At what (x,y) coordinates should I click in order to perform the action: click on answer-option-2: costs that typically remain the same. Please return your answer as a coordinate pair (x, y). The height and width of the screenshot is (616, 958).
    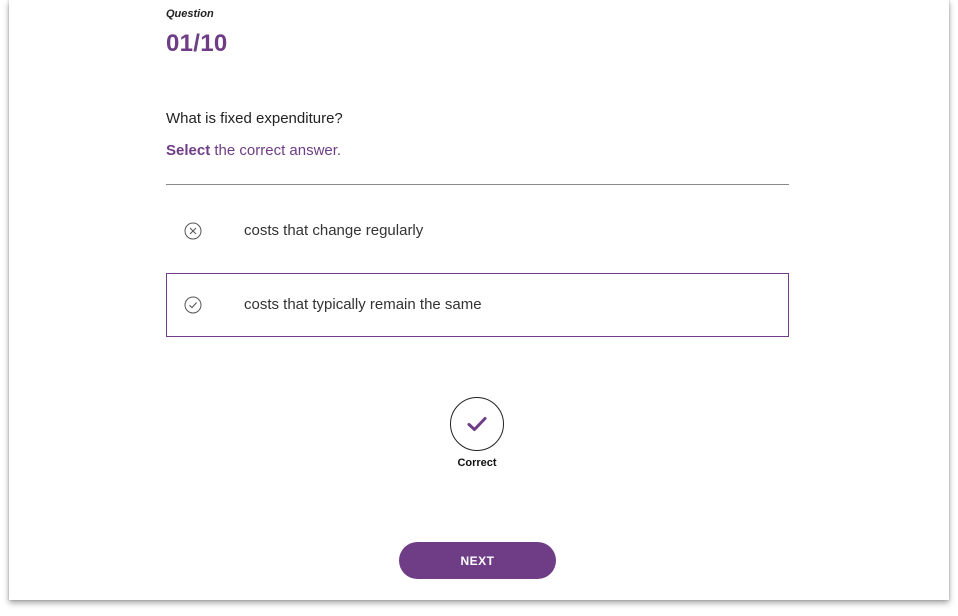
    Looking at the image, I should click on (477, 305).